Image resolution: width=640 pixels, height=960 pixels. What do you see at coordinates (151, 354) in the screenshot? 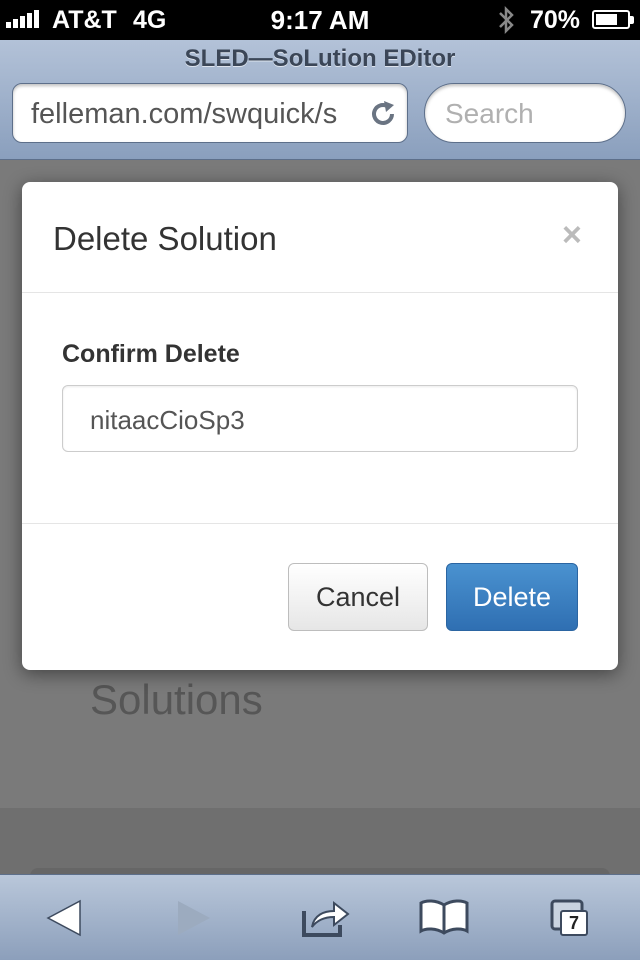
I see `confirm-delete-label: Confirm Delete` at bounding box center [151, 354].